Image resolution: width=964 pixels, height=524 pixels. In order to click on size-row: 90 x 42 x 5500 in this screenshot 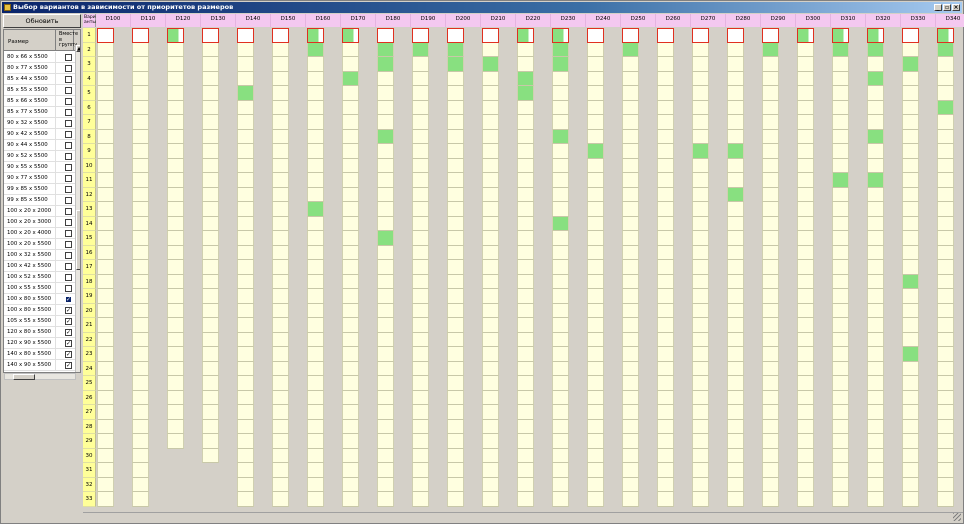, I will do `click(42, 134)`.